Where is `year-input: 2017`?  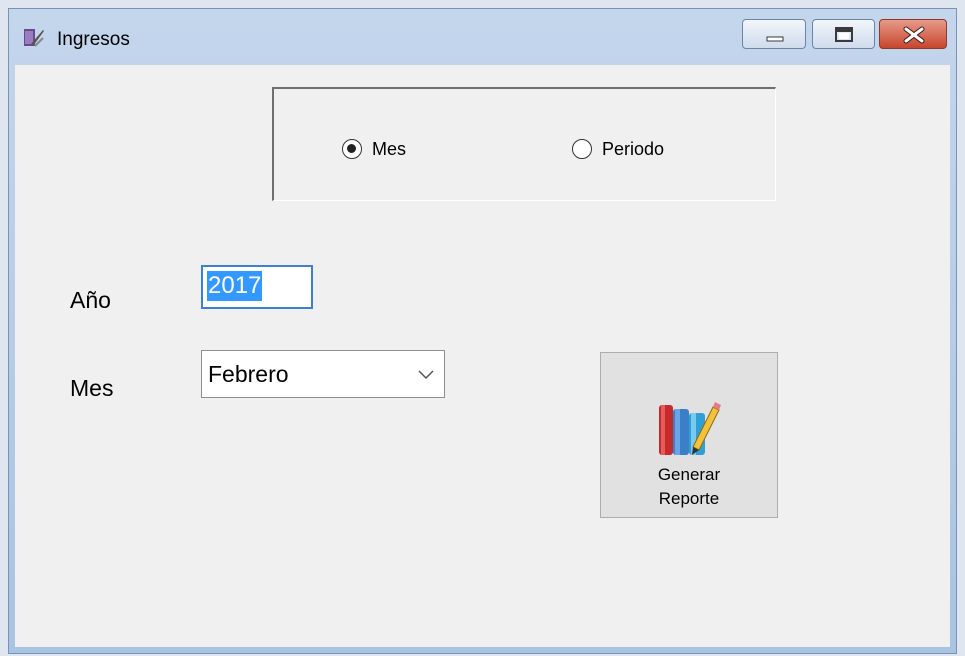
year-input: 2017 is located at coordinates (257, 287).